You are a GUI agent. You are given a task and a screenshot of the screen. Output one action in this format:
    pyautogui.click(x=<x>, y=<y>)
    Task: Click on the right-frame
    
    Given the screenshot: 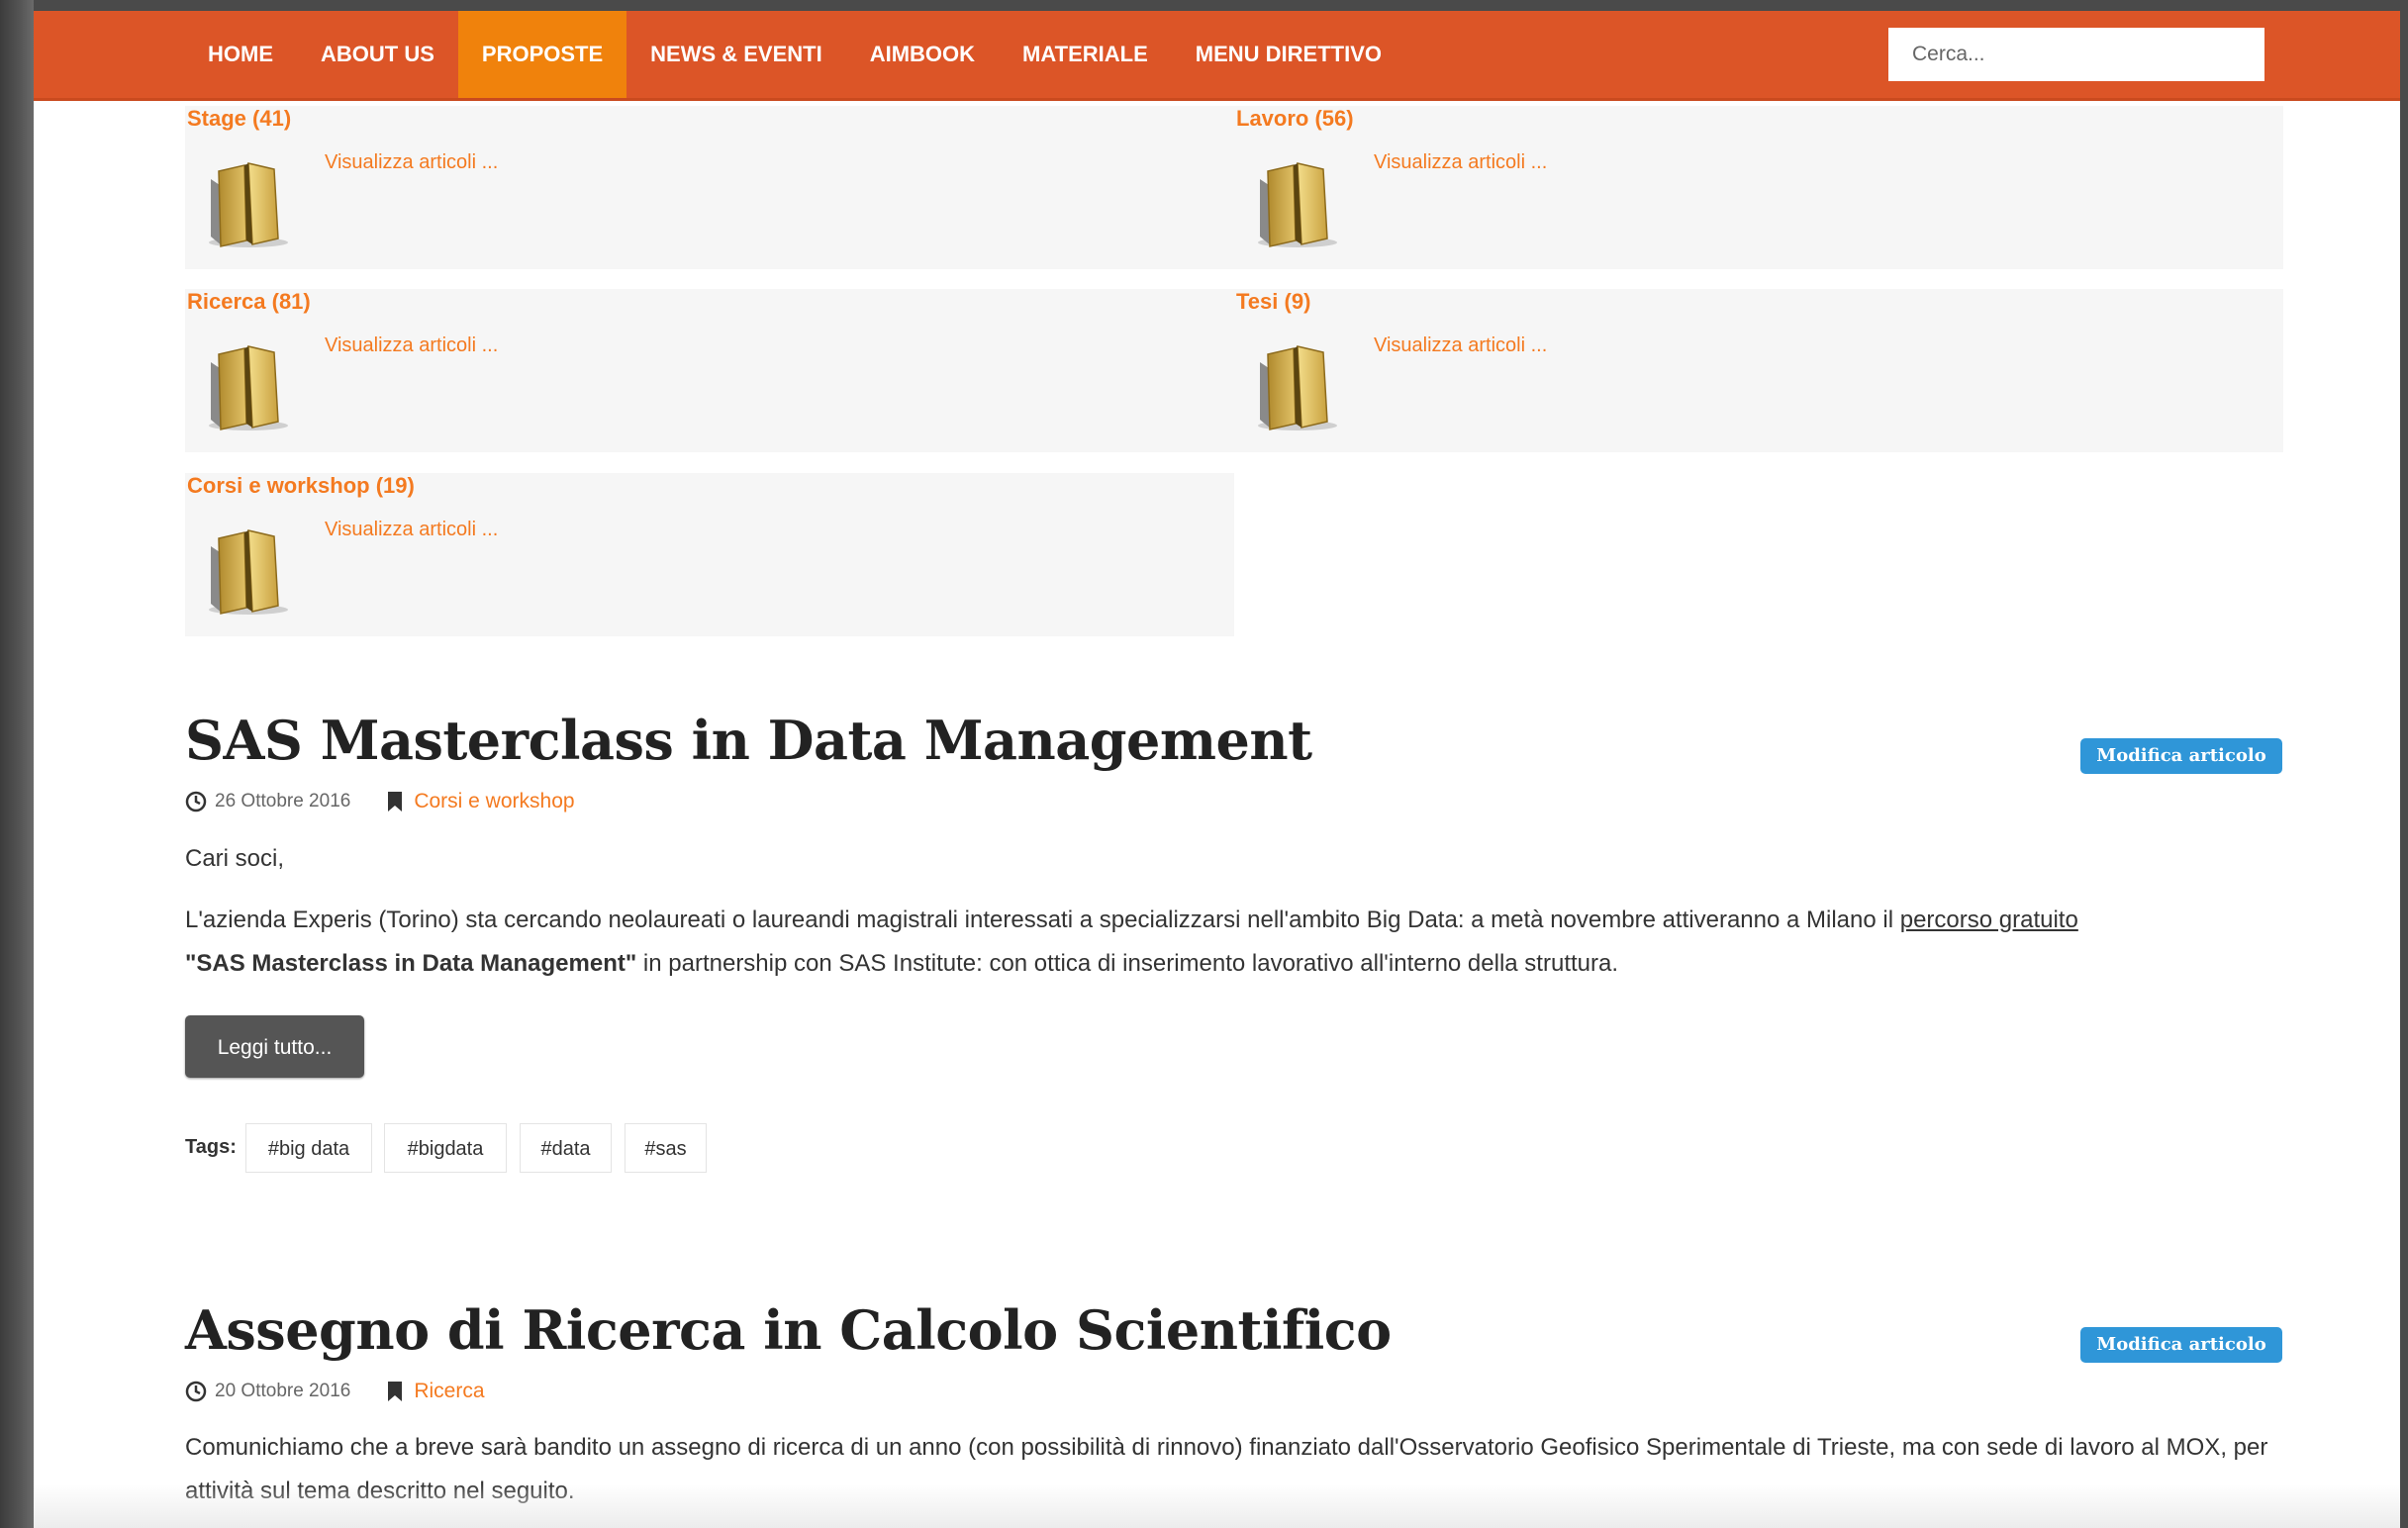 What is the action you would take?
    pyautogui.click(x=2404, y=764)
    